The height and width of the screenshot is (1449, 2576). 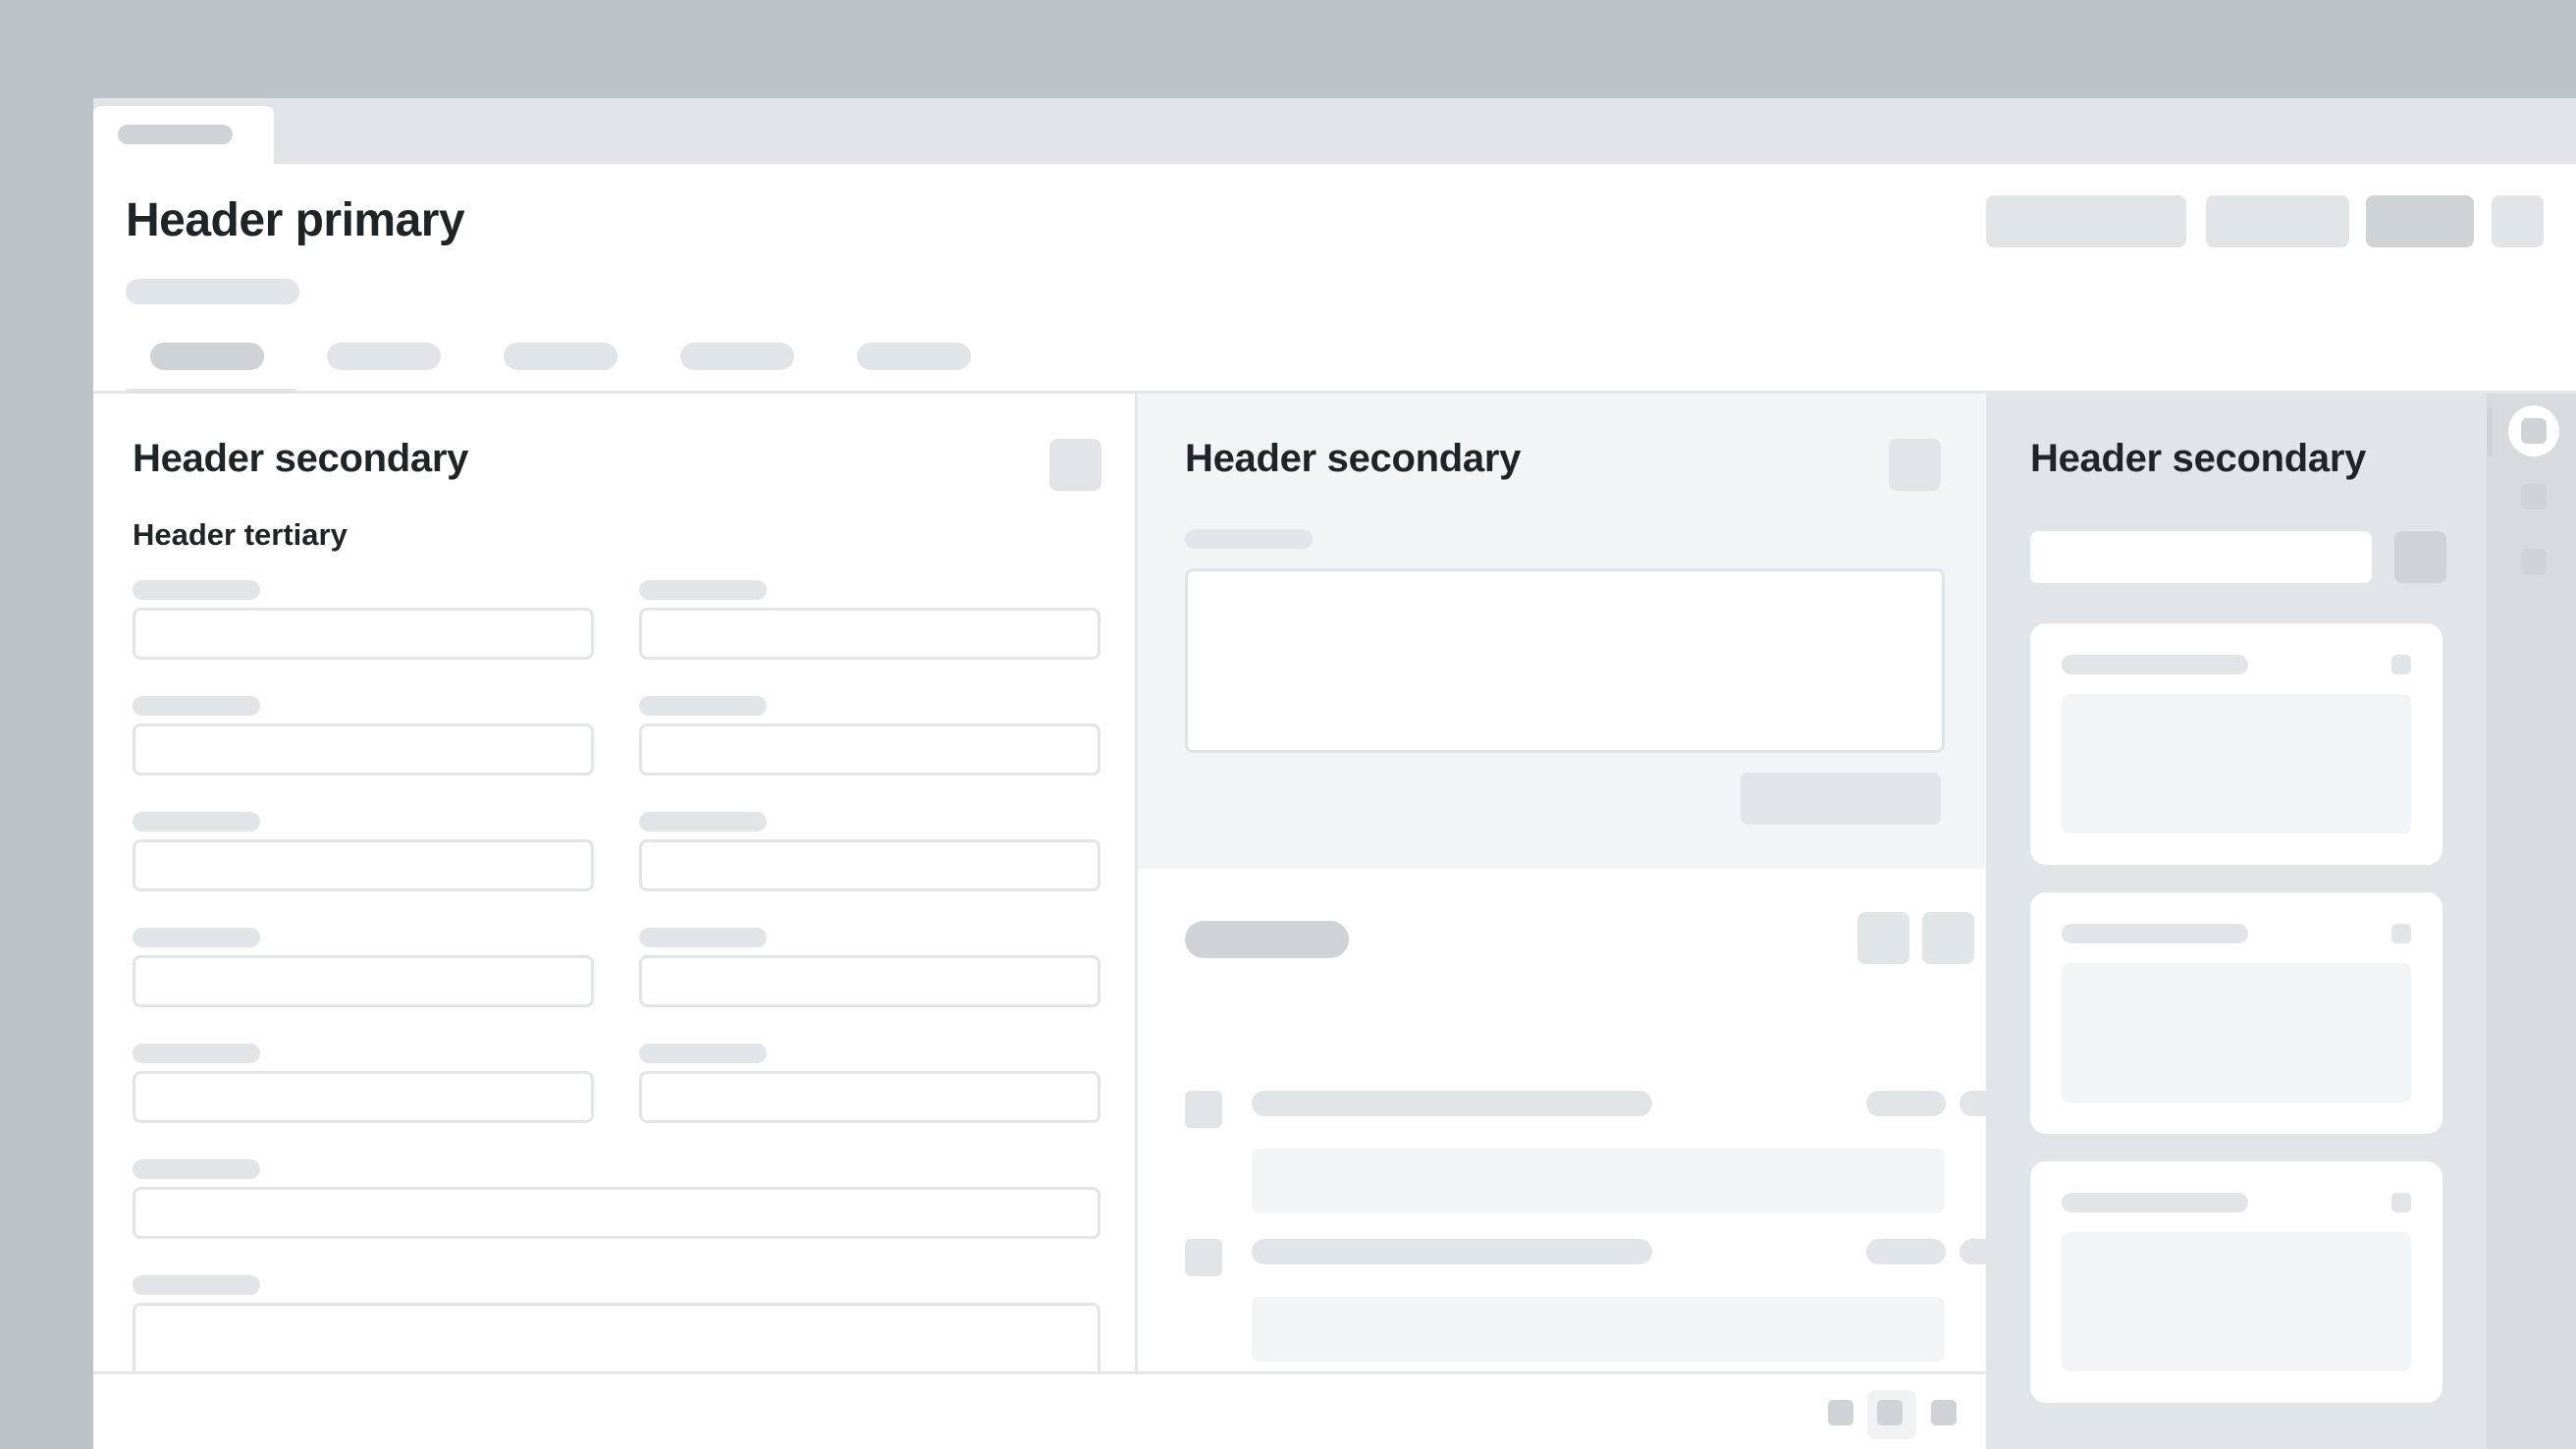 I want to click on form-field-wide, so click(x=616, y=1213).